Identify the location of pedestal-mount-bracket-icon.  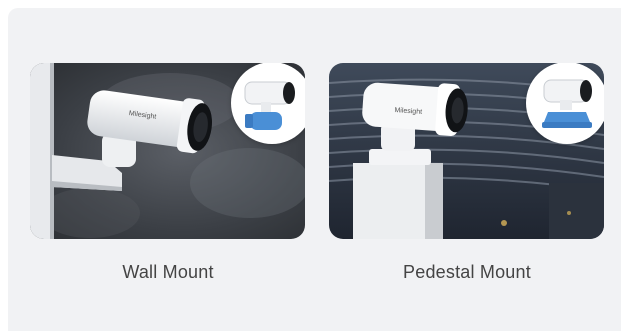
(567, 103).